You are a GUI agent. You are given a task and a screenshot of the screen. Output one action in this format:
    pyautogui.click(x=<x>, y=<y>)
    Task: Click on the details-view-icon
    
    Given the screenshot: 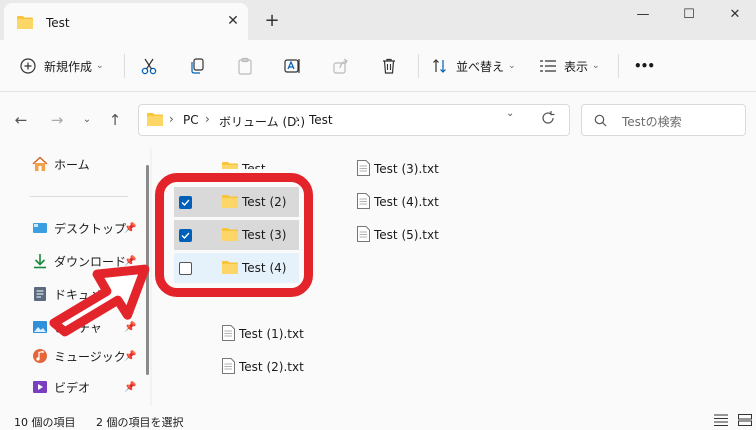 What is the action you would take?
    pyautogui.click(x=721, y=421)
    